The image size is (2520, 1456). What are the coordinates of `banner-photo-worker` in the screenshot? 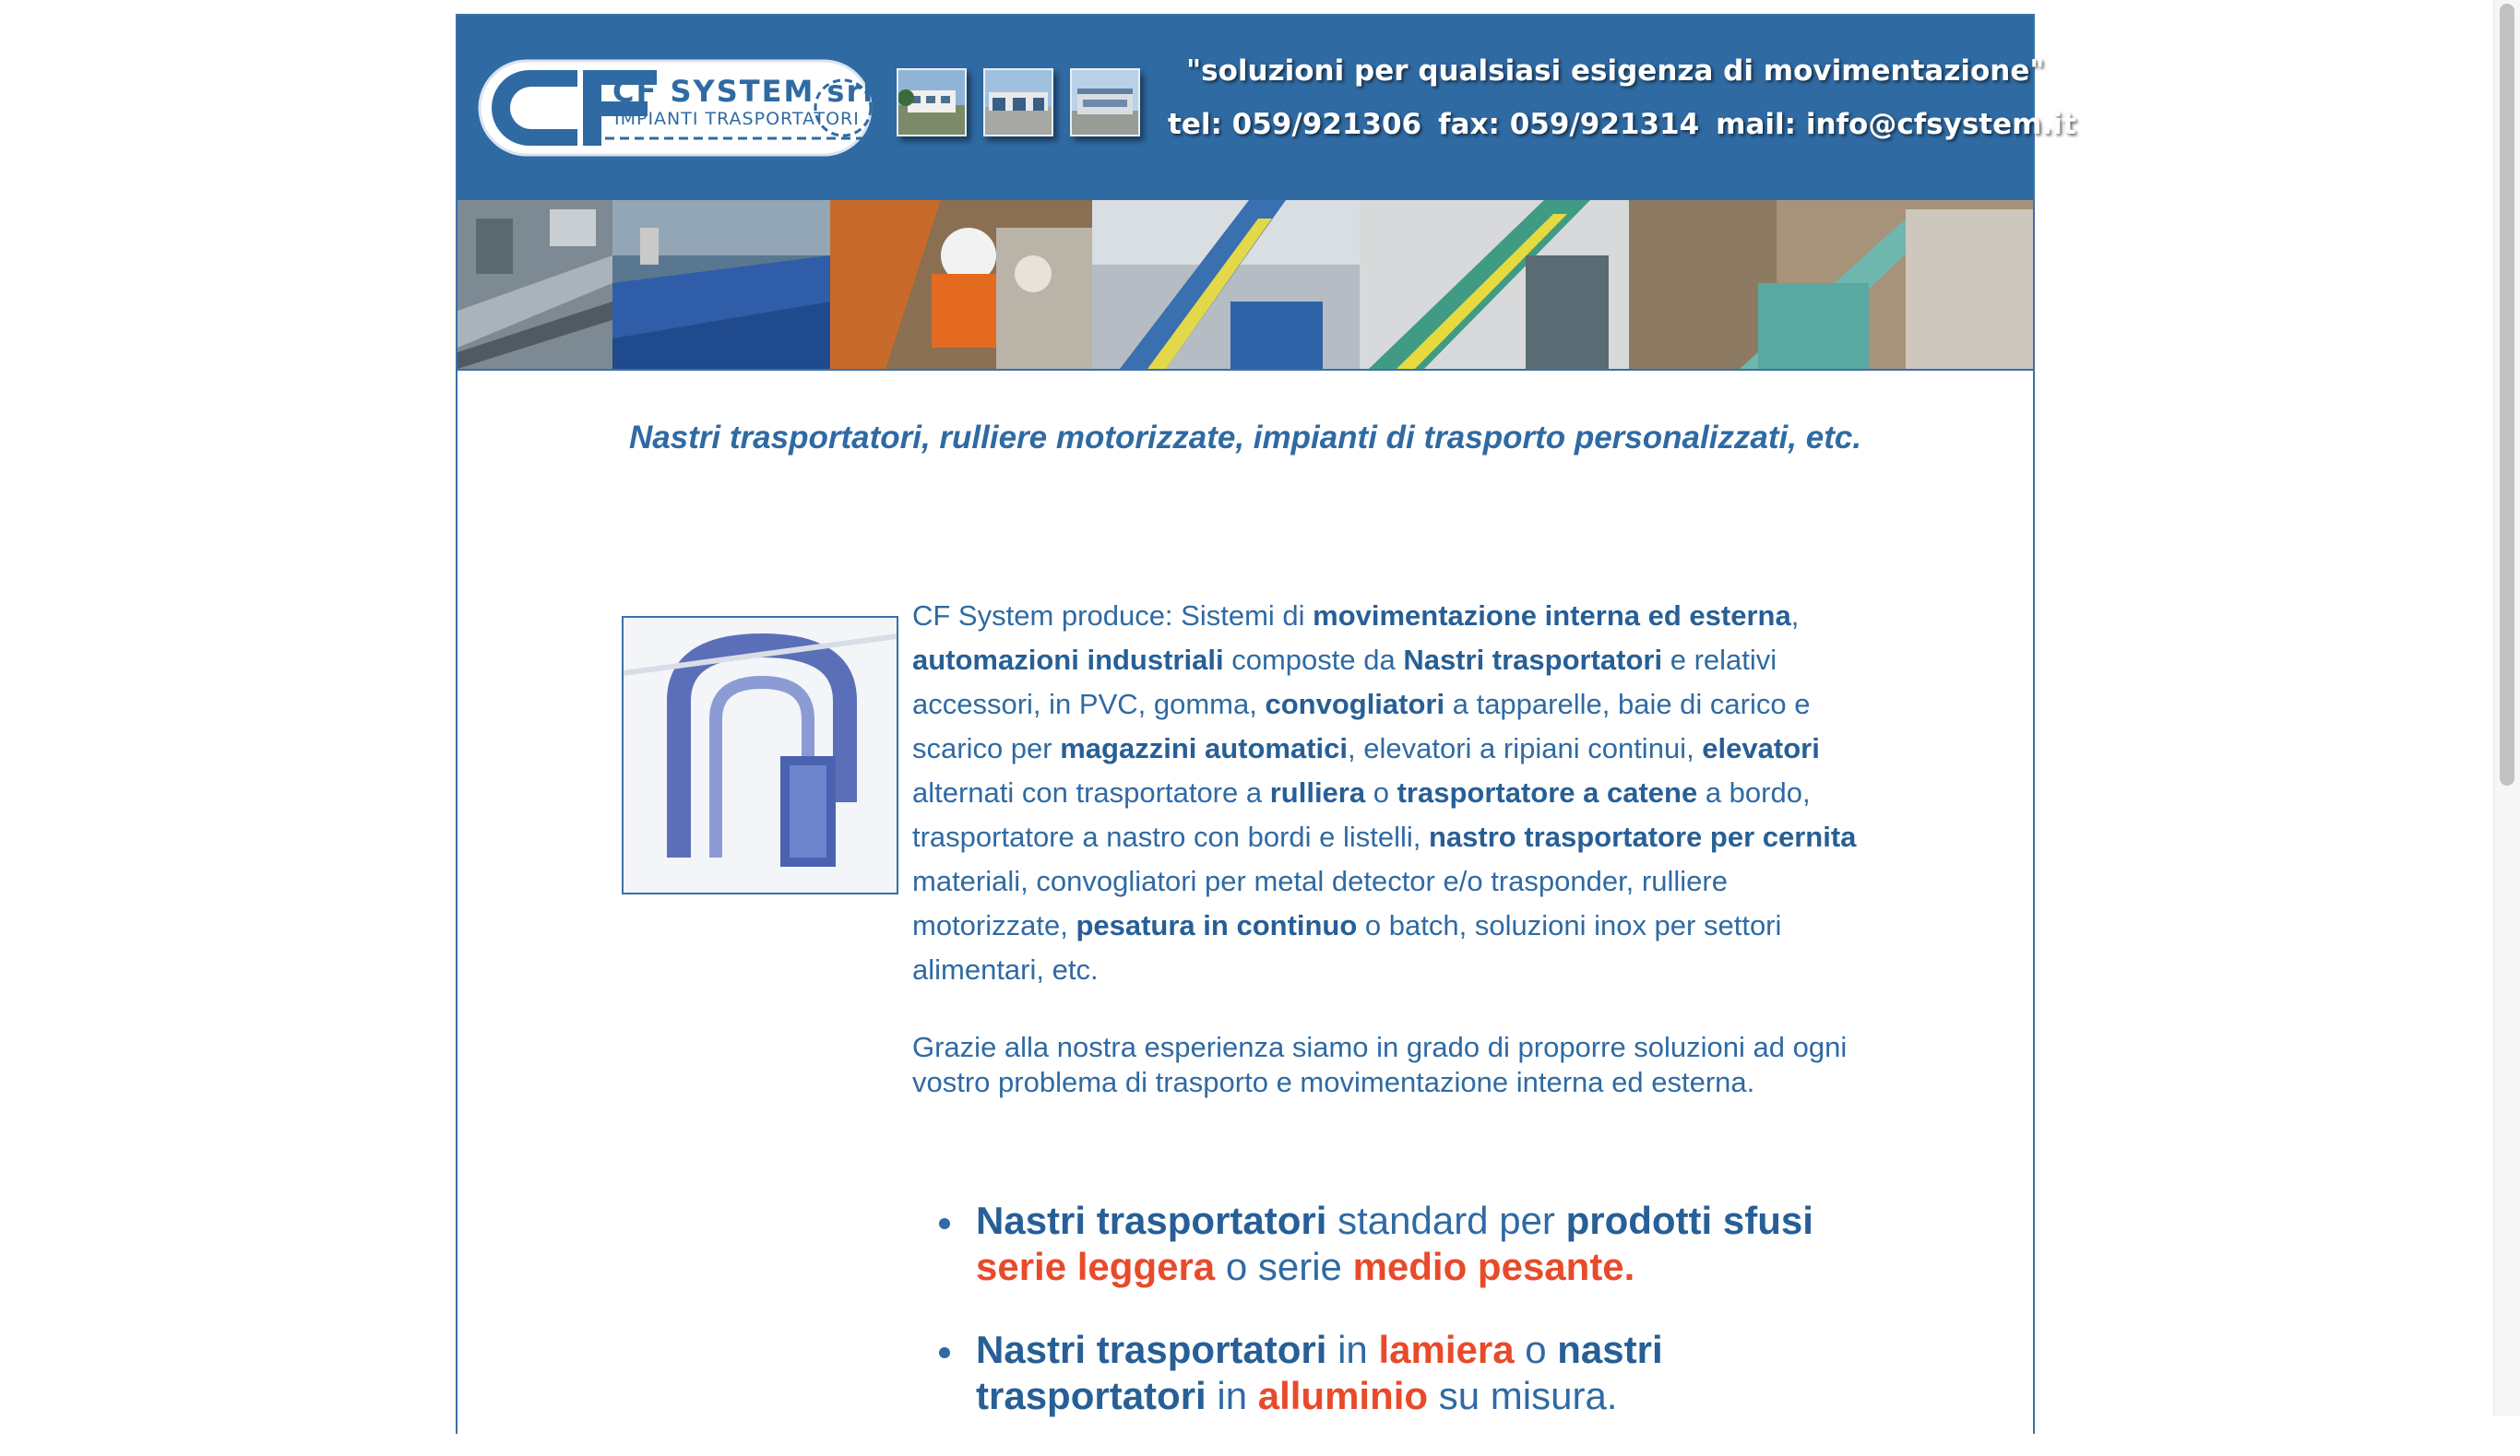 It's located at (961, 284).